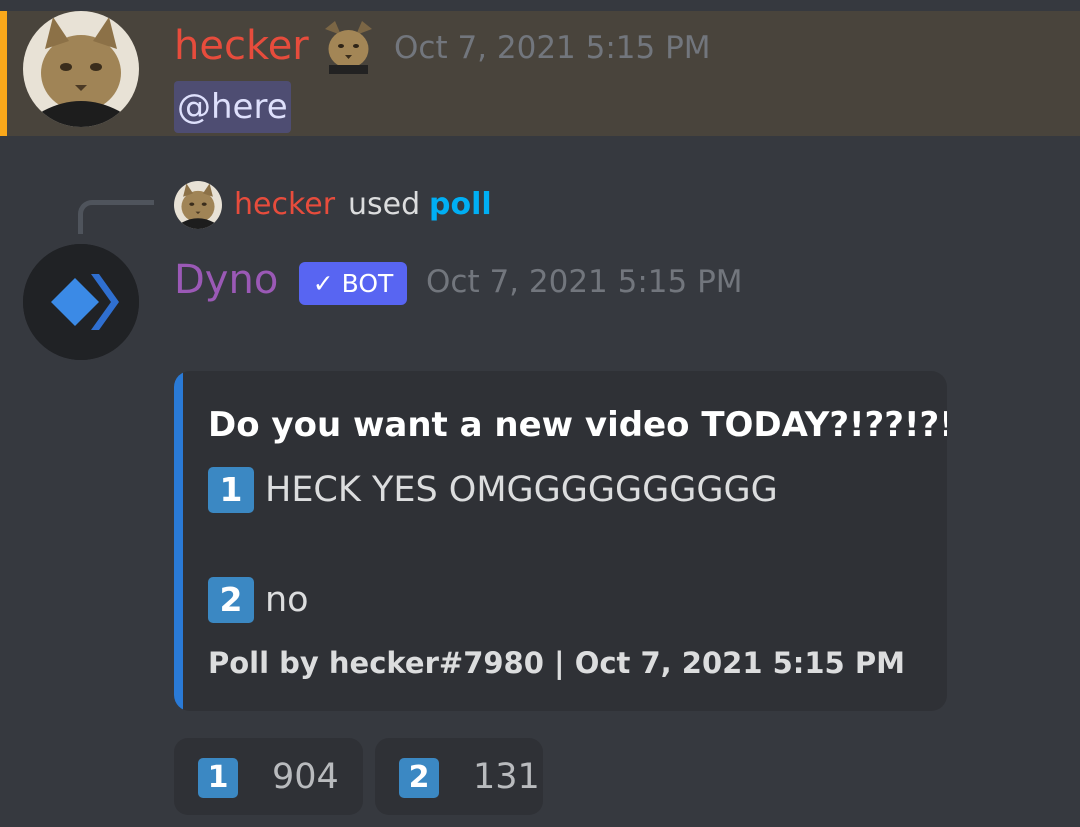 The height and width of the screenshot is (827, 1080). What do you see at coordinates (226, 280) in the screenshot?
I see `bot-author: Dyno` at bounding box center [226, 280].